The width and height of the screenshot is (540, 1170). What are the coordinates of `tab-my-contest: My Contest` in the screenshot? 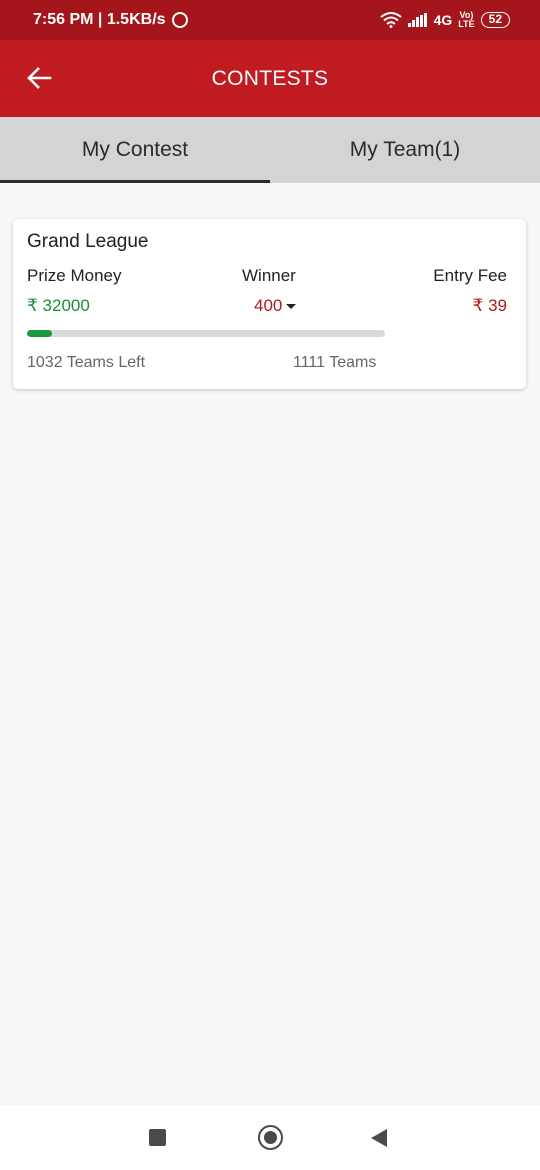 It's located at (135, 150).